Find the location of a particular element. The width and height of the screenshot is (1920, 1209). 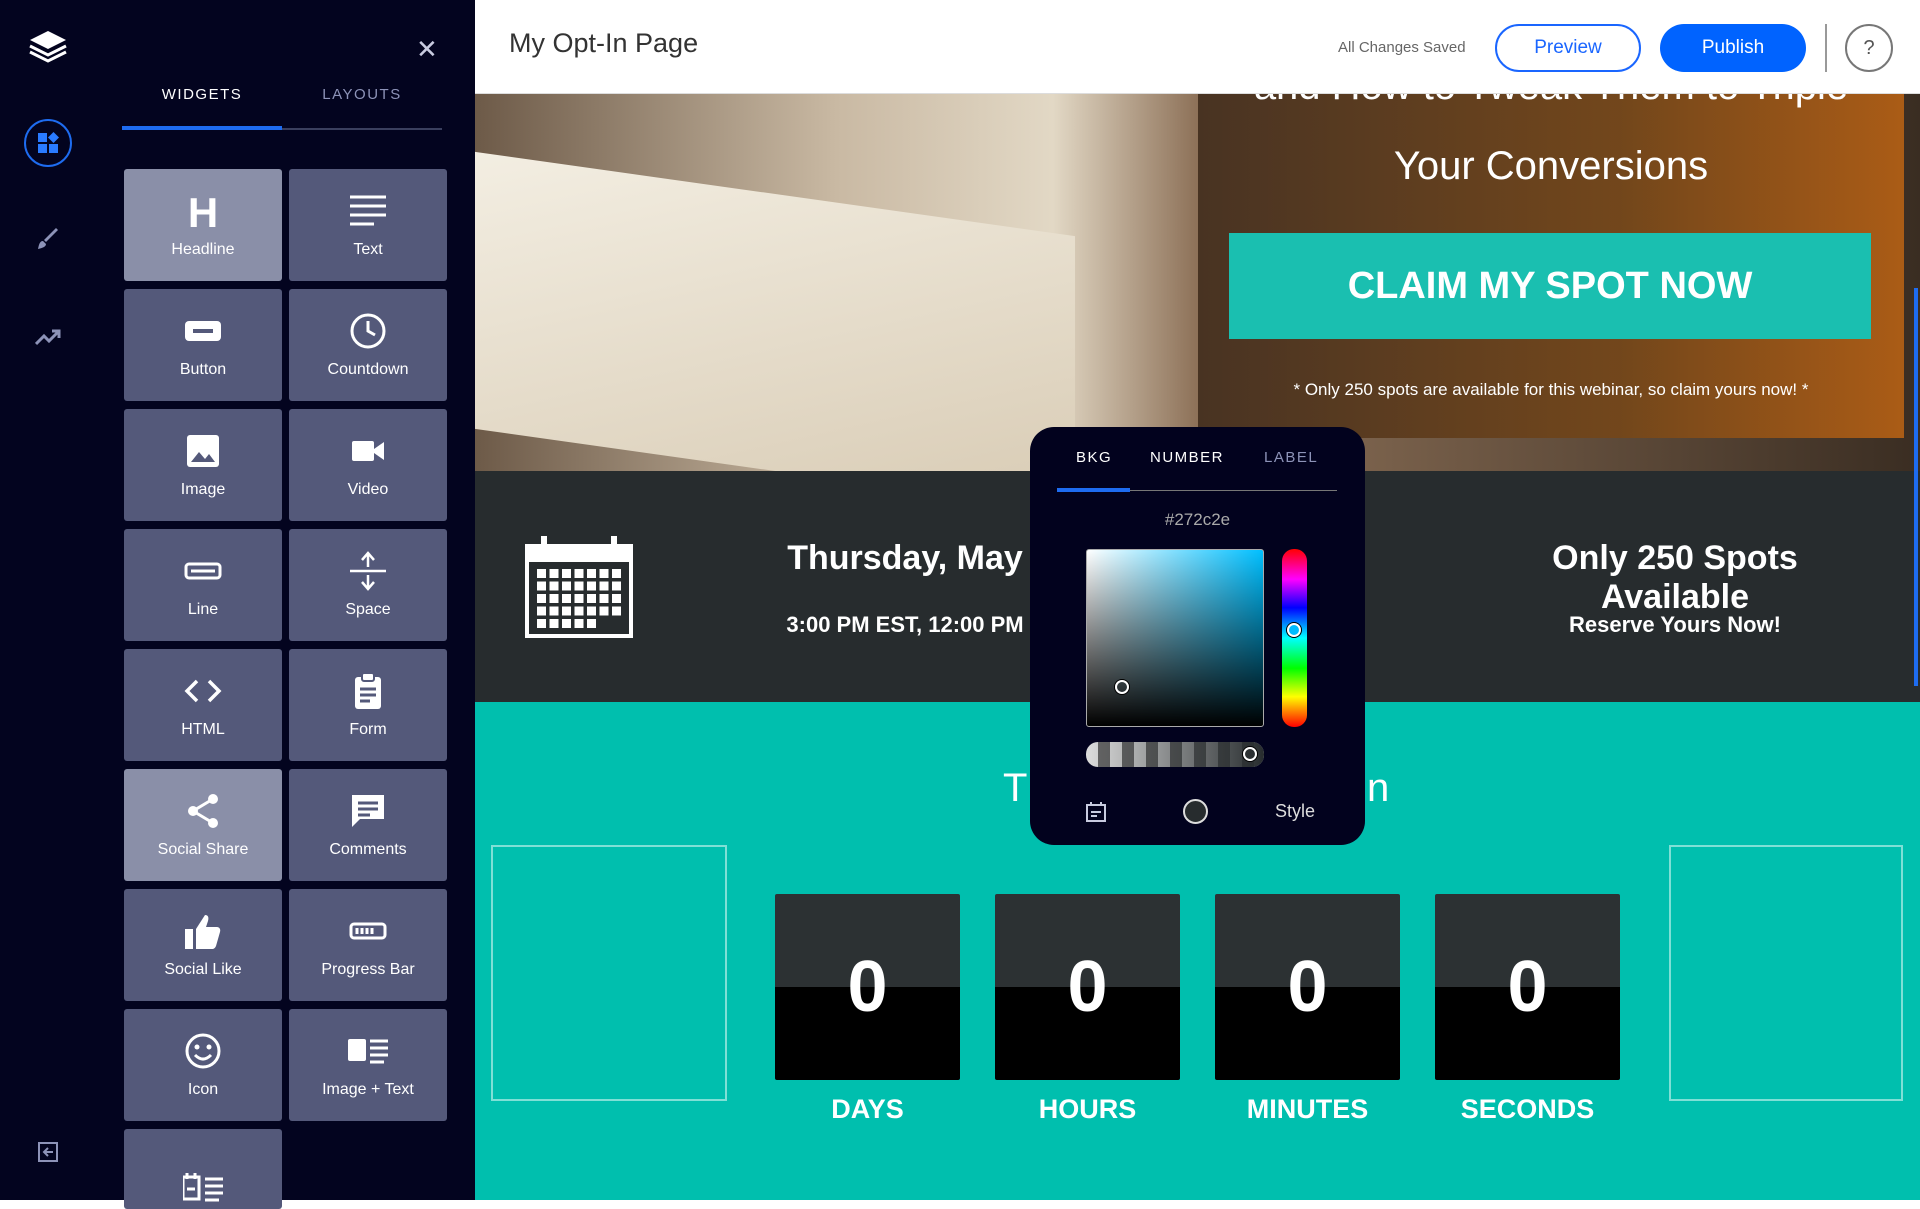

calendar-list-icon is located at coordinates (203, 1187).